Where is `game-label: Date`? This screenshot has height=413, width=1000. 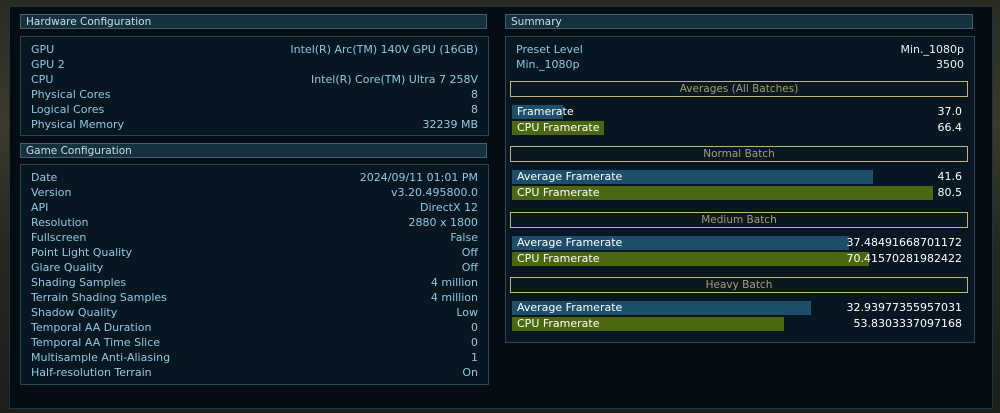 game-label: Date is located at coordinates (44, 177).